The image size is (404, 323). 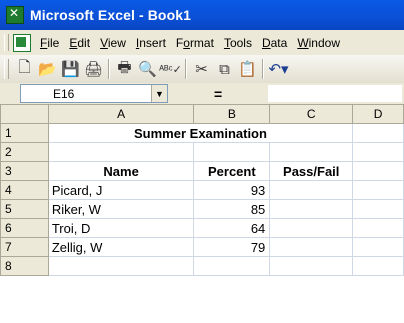 What do you see at coordinates (278, 69) in the screenshot?
I see `undo-icon: ↶▾` at bounding box center [278, 69].